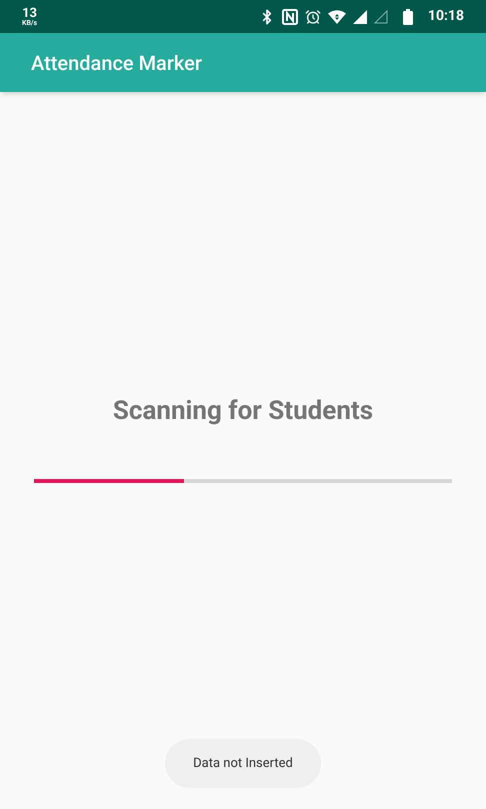 The image size is (486, 809). Describe the element at coordinates (116, 63) in the screenshot. I see `app-title: Attendance Marker` at that location.